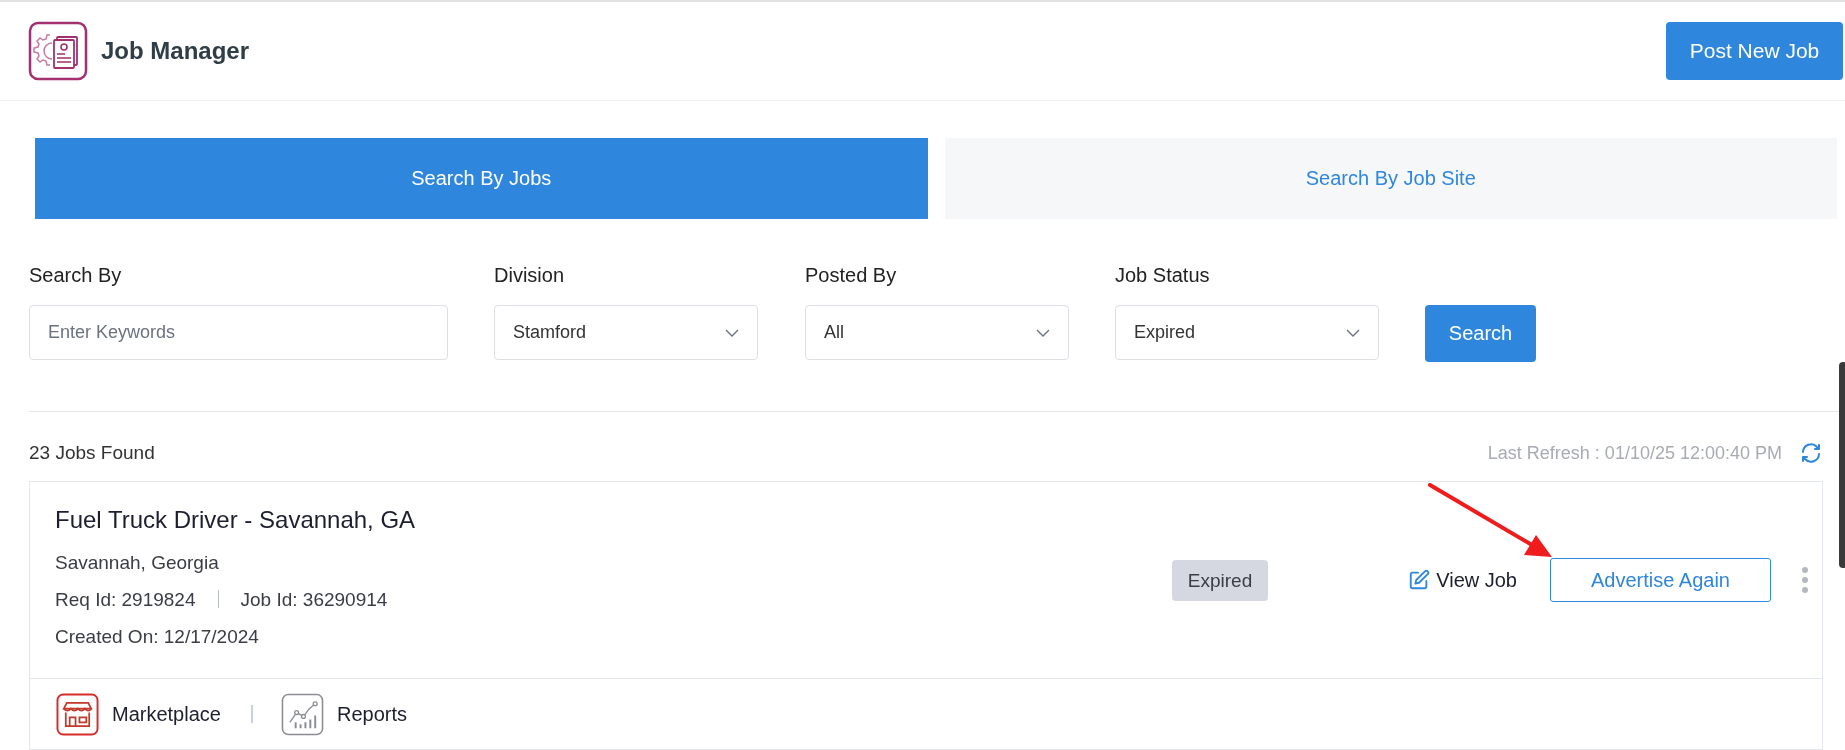 The height and width of the screenshot is (750, 1845). What do you see at coordinates (1842, 465) in the screenshot?
I see `scrollbar-thumb` at bounding box center [1842, 465].